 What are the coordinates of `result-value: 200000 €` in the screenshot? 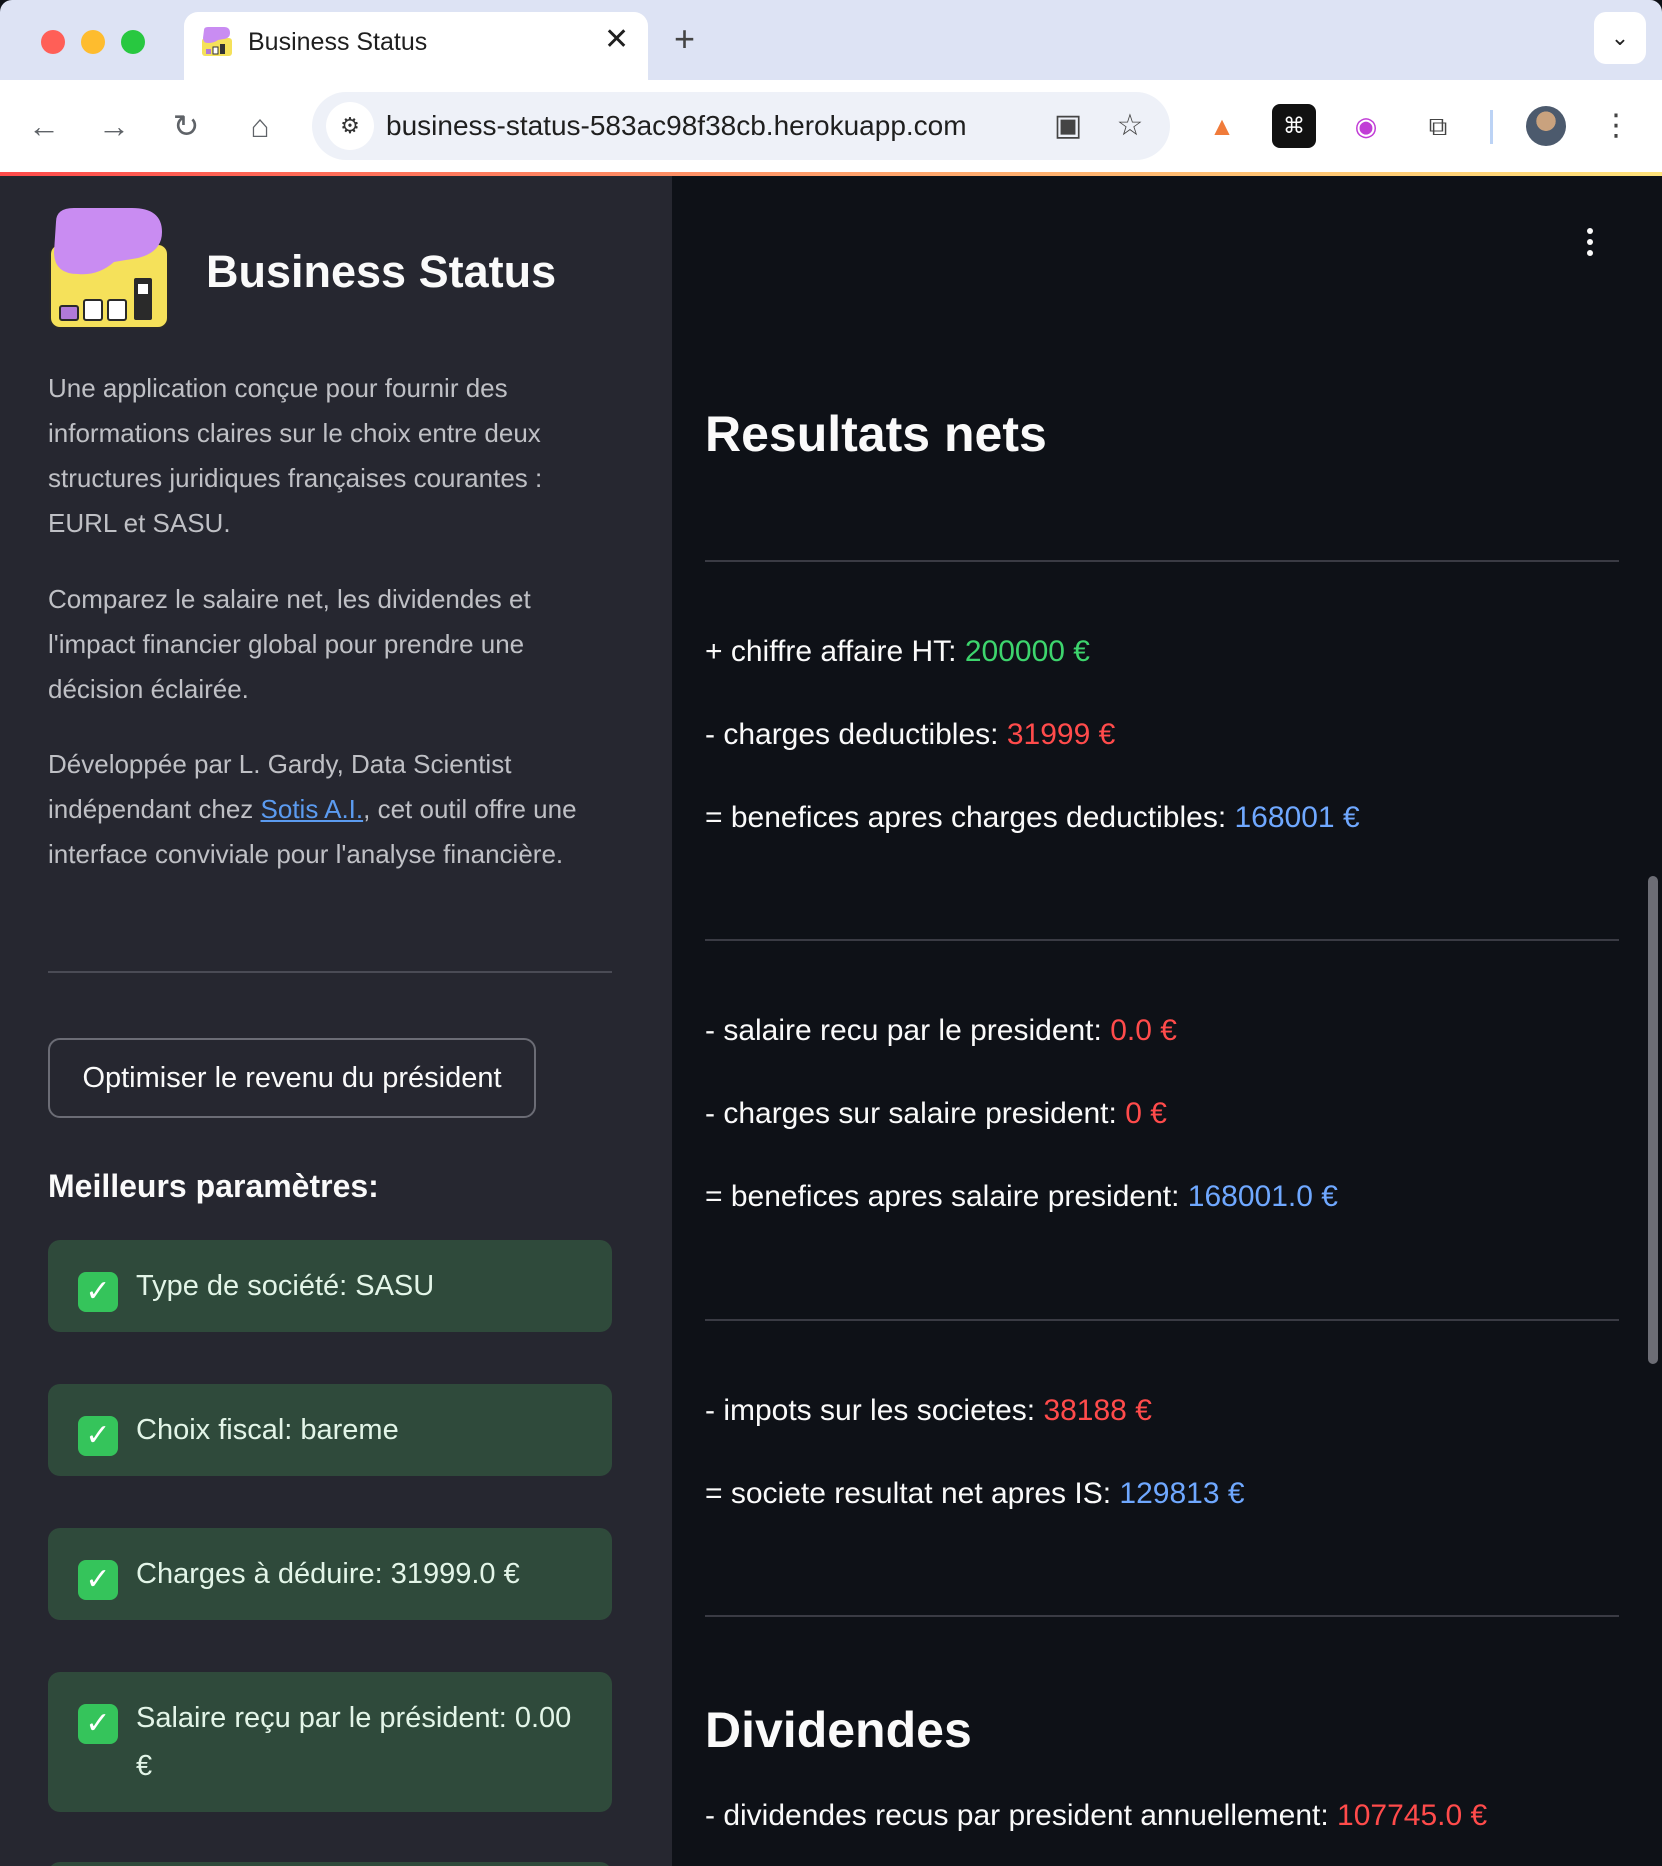 It's located at (1027, 651).